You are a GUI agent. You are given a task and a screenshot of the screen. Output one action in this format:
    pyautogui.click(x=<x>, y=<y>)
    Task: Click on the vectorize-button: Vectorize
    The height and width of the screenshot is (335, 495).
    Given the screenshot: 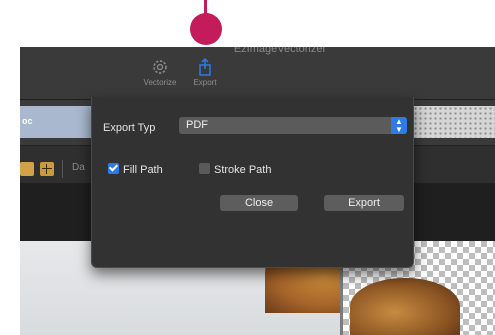 What is the action you would take?
    pyautogui.click(x=160, y=72)
    